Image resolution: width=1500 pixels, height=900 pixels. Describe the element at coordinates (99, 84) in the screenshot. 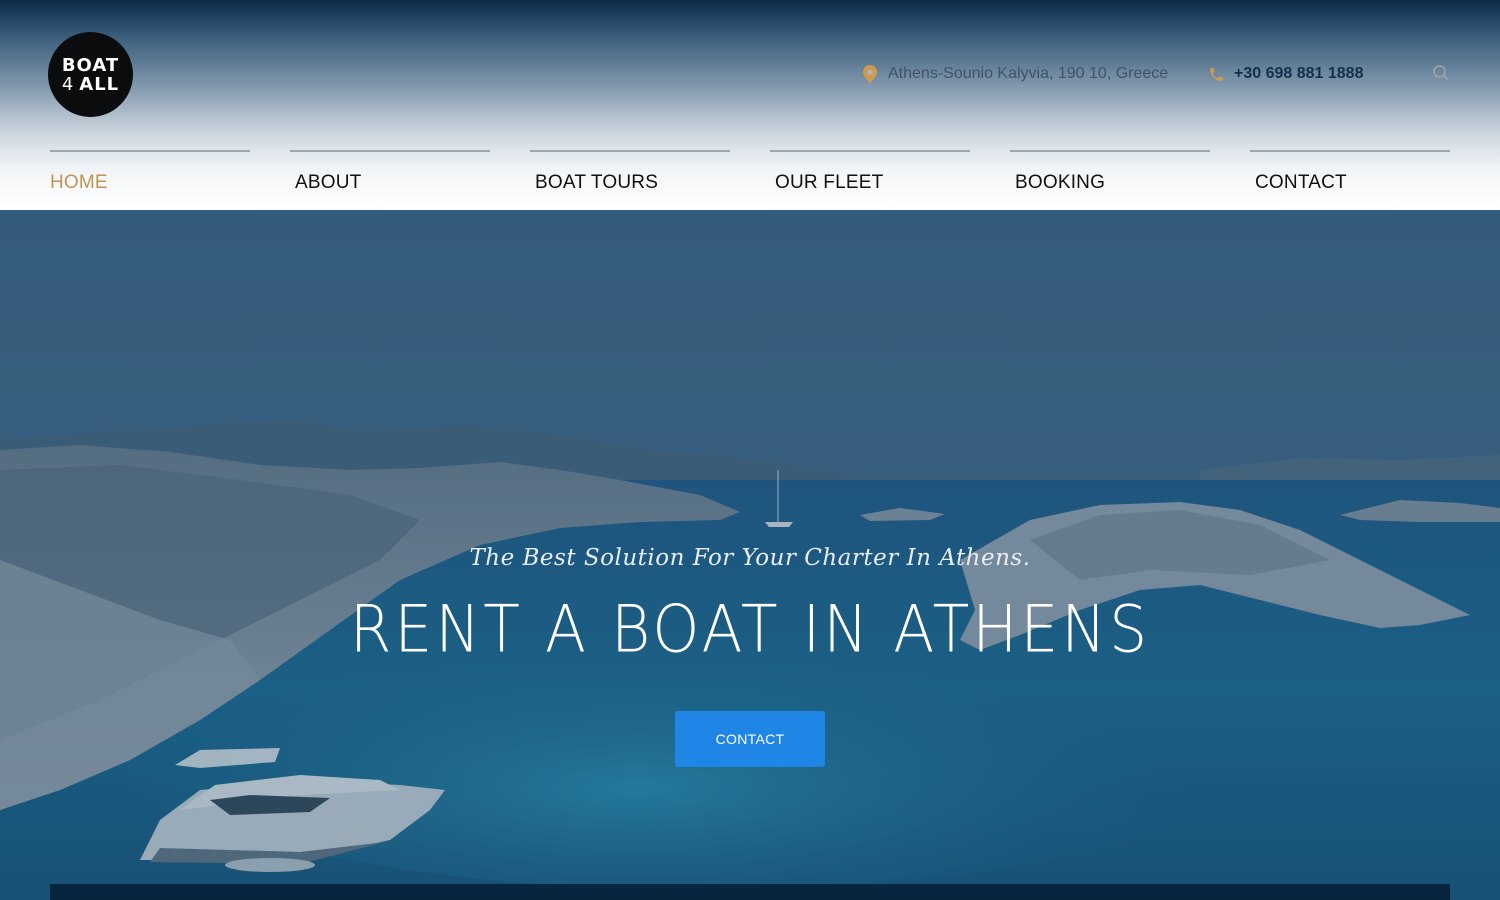

I see `logo-word: ALL` at that location.